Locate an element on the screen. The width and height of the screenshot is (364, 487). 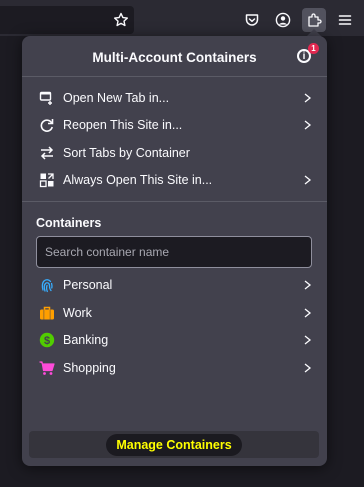
container-item-personal: Personal is located at coordinates (175, 285).